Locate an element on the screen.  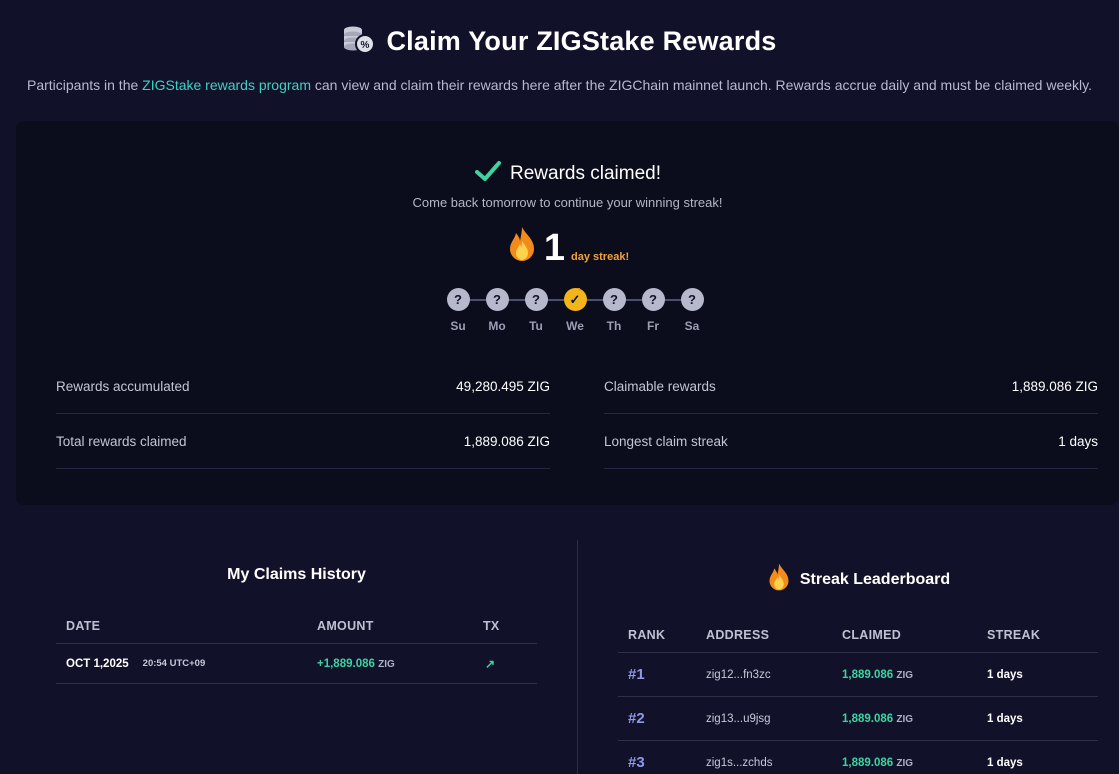
leaderboard-address: zig12...fn3zc is located at coordinates (738, 674).